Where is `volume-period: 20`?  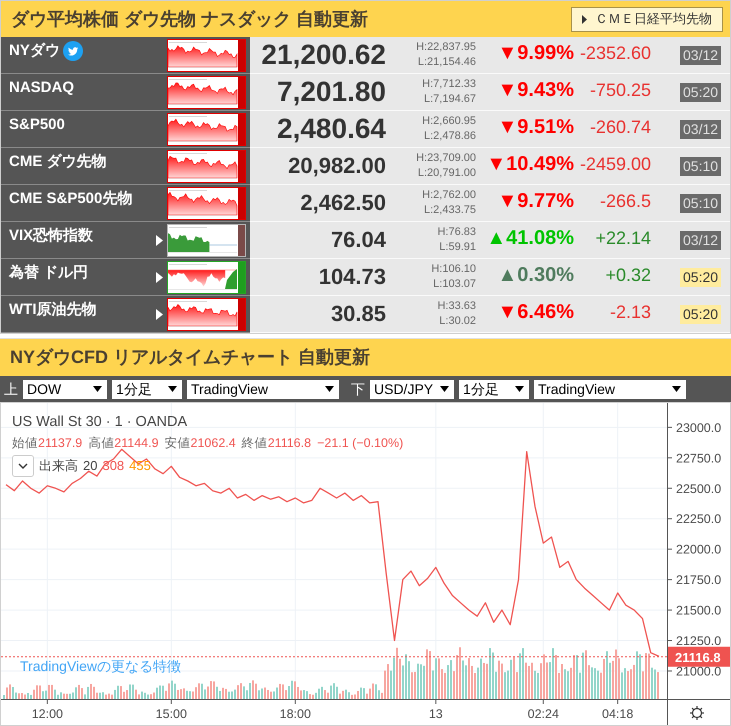 volume-period: 20 is located at coordinates (90, 466).